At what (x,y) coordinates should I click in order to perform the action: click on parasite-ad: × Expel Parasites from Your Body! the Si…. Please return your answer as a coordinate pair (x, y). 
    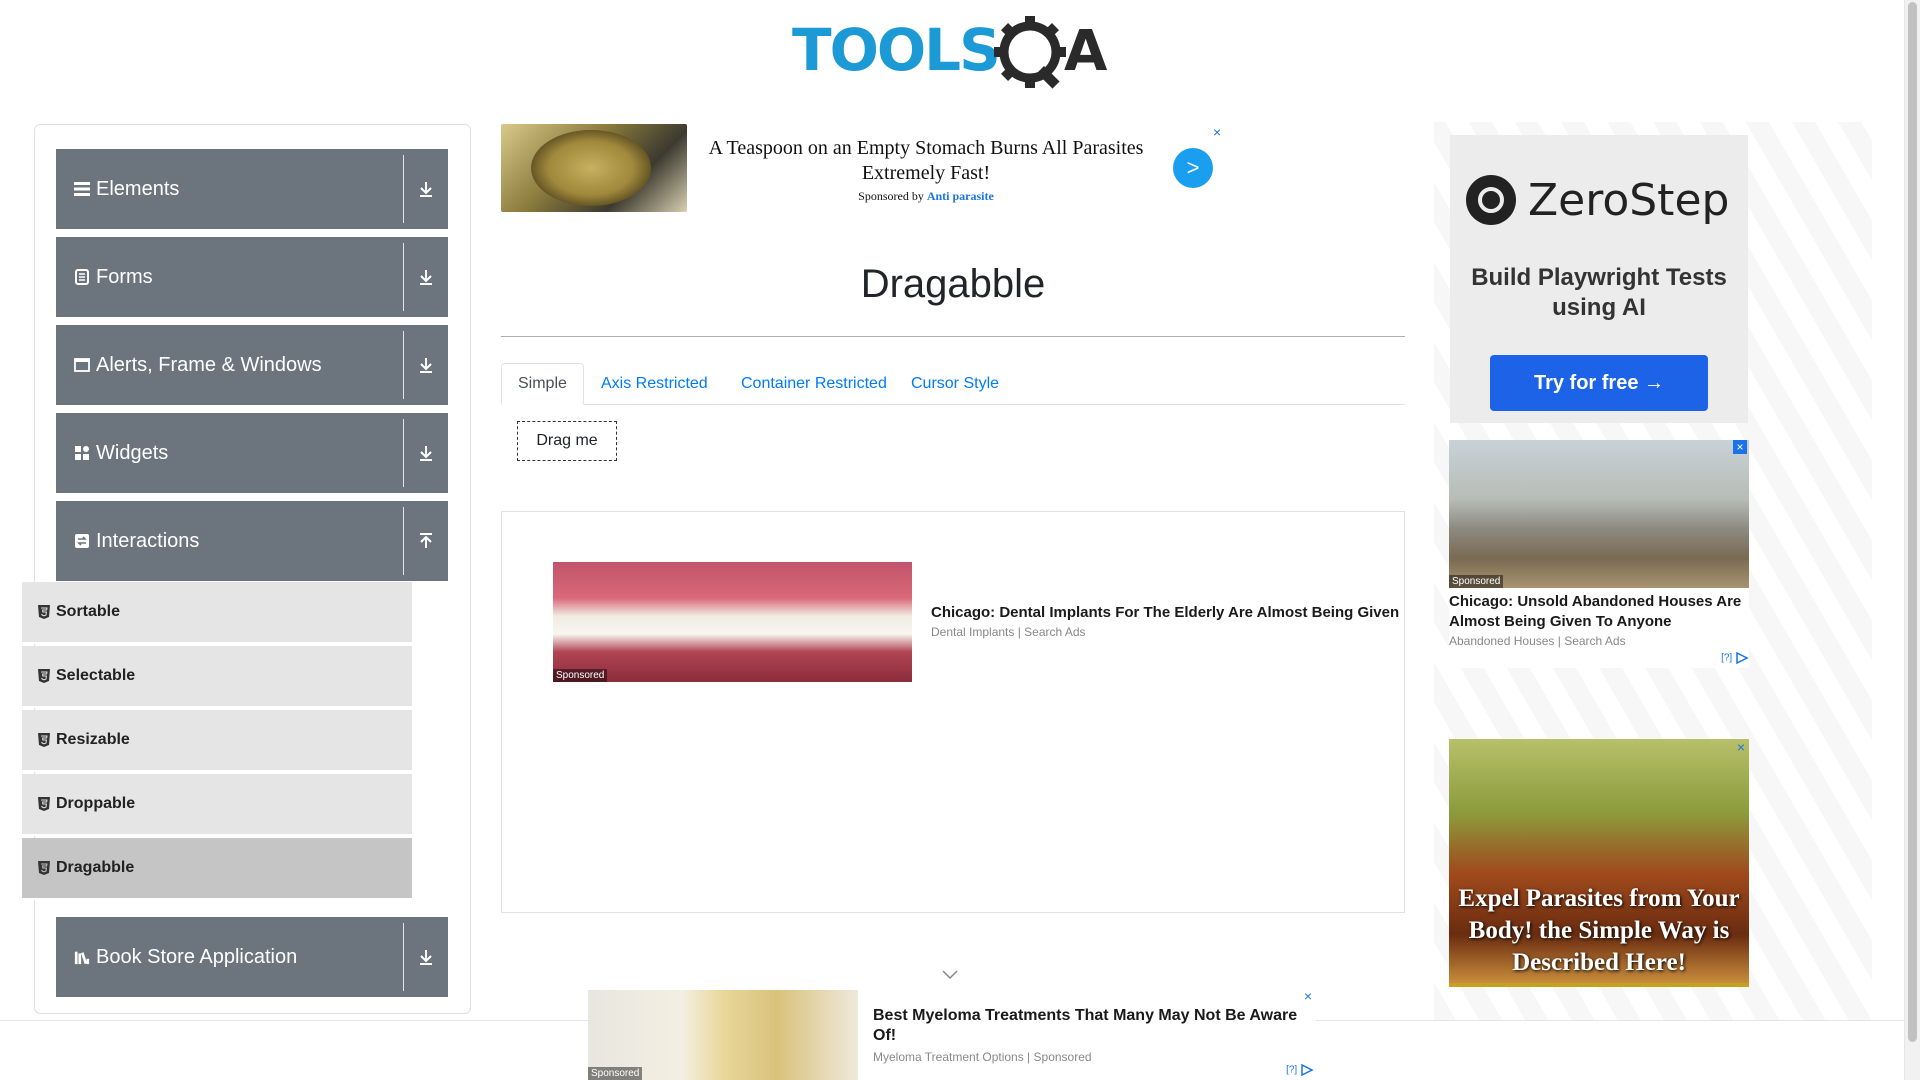
    Looking at the image, I should click on (1599, 863).